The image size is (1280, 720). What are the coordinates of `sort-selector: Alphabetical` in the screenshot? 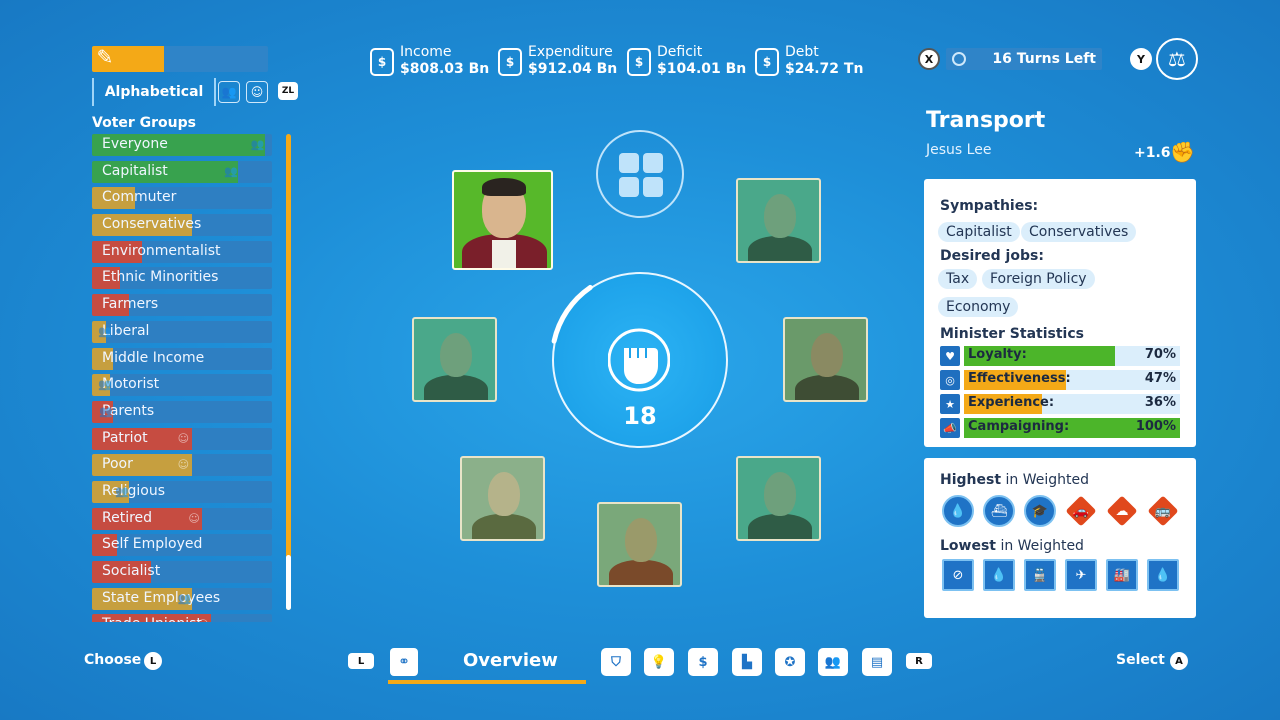 It's located at (154, 92).